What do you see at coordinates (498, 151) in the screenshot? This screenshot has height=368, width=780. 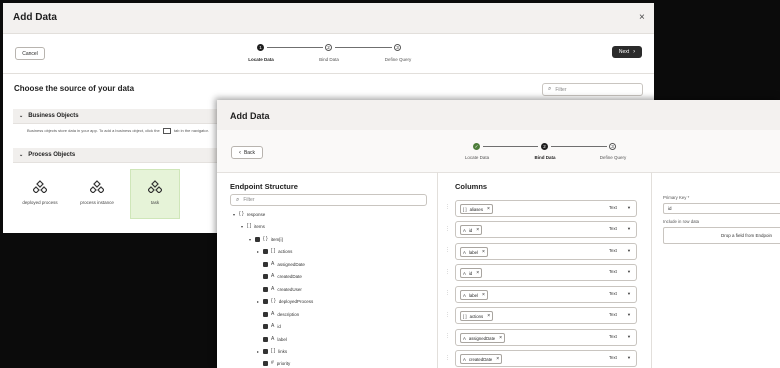 I see `dialog-toolbar` at bounding box center [498, 151].